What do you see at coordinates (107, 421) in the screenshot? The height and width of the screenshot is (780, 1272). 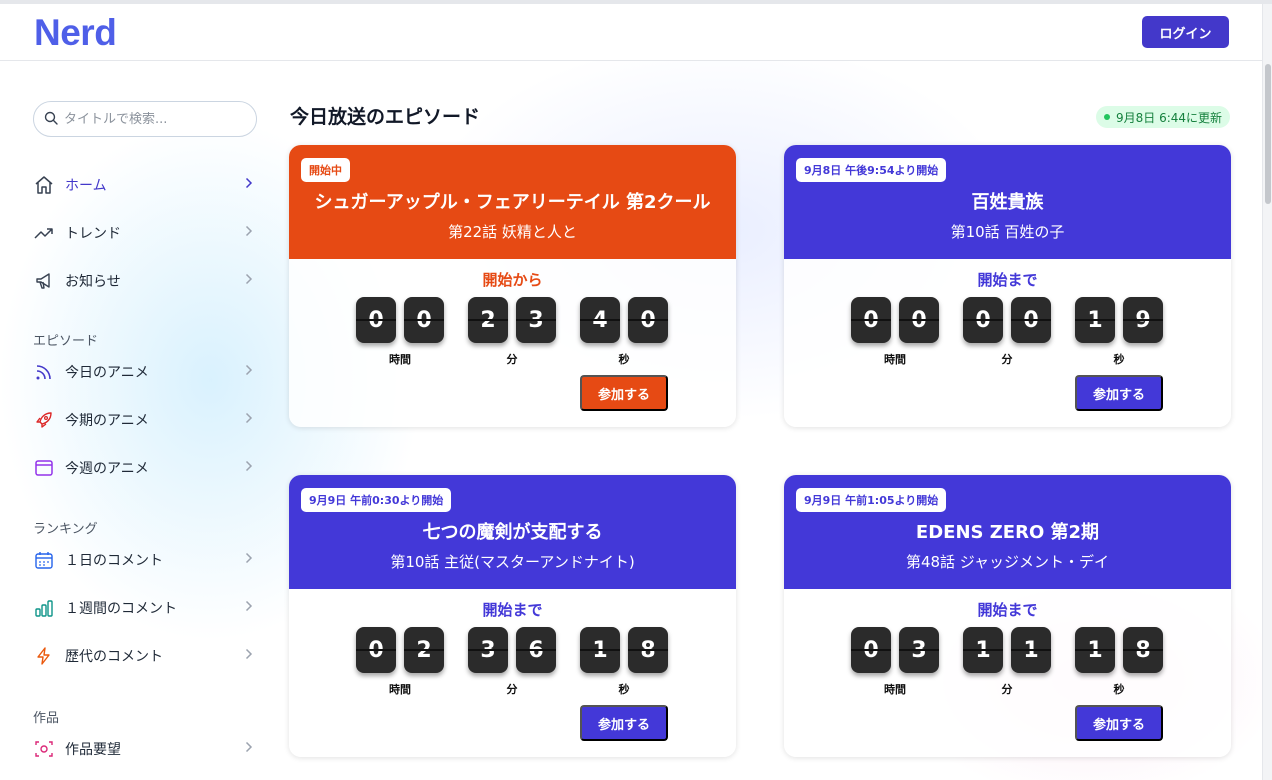 I see `sidebar-item-label: 今期のアニメ` at bounding box center [107, 421].